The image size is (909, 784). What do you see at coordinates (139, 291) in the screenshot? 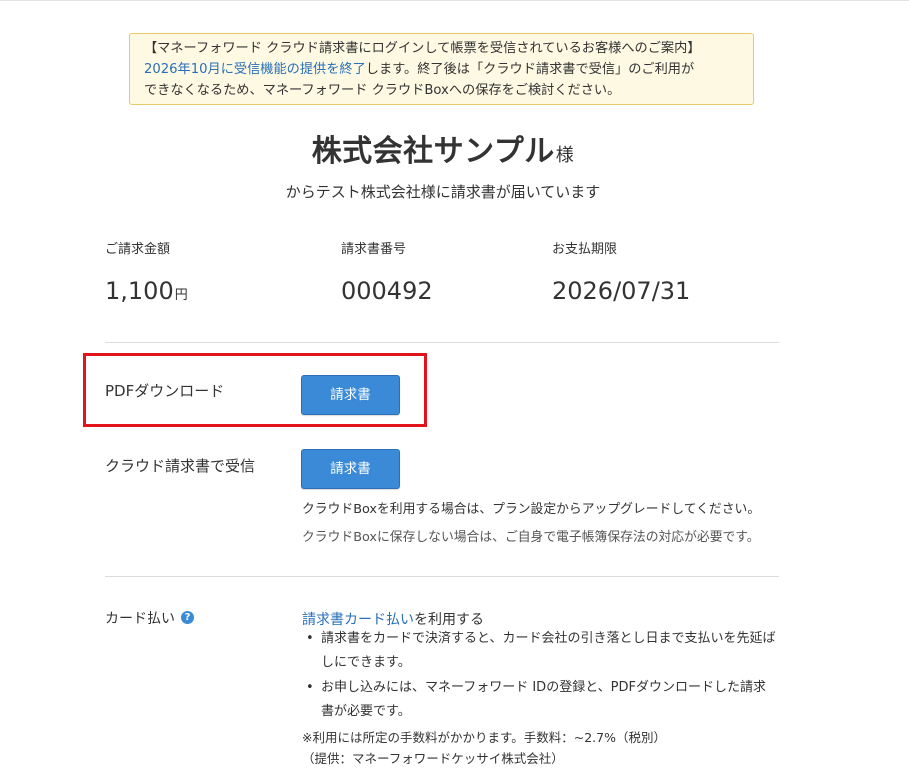
I see `amount-number: 1,100` at bounding box center [139, 291].